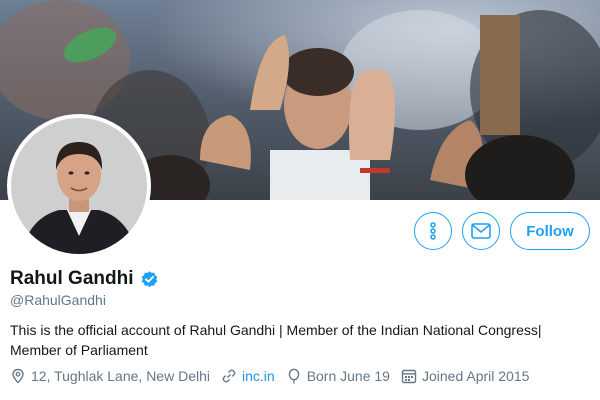  I want to click on more-vertical-icon, so click(433, 231).